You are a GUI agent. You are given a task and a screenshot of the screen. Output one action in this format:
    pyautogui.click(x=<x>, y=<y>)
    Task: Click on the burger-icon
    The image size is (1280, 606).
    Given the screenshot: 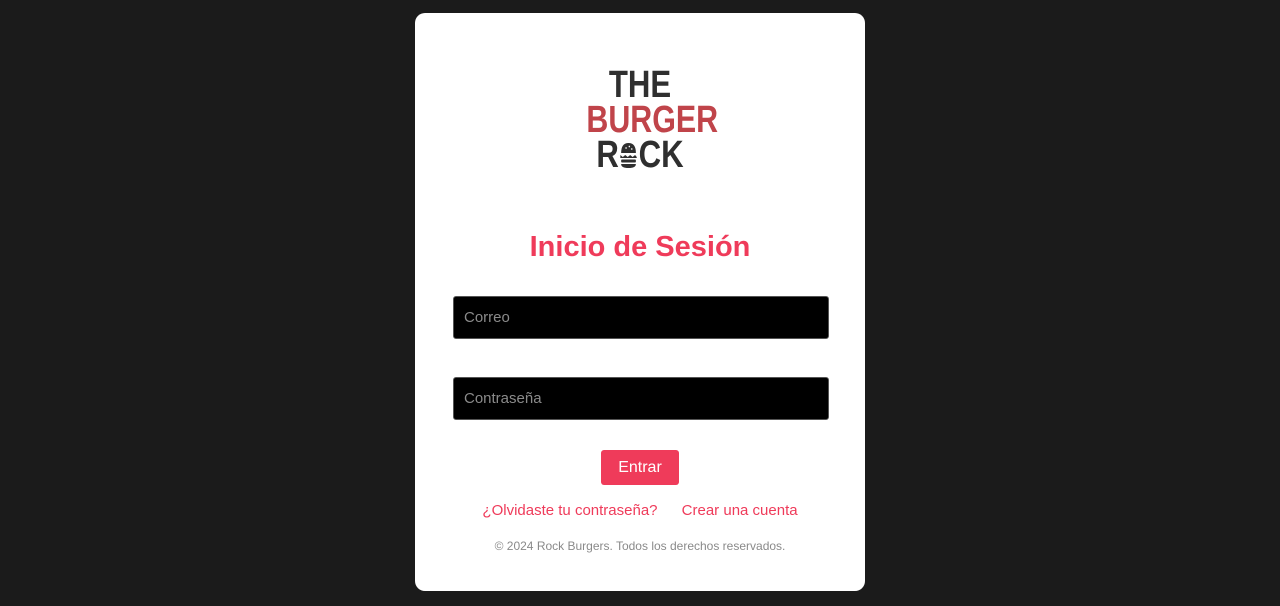 What is the action you would take?
    pyautogui.click(x=628, y=155)
    